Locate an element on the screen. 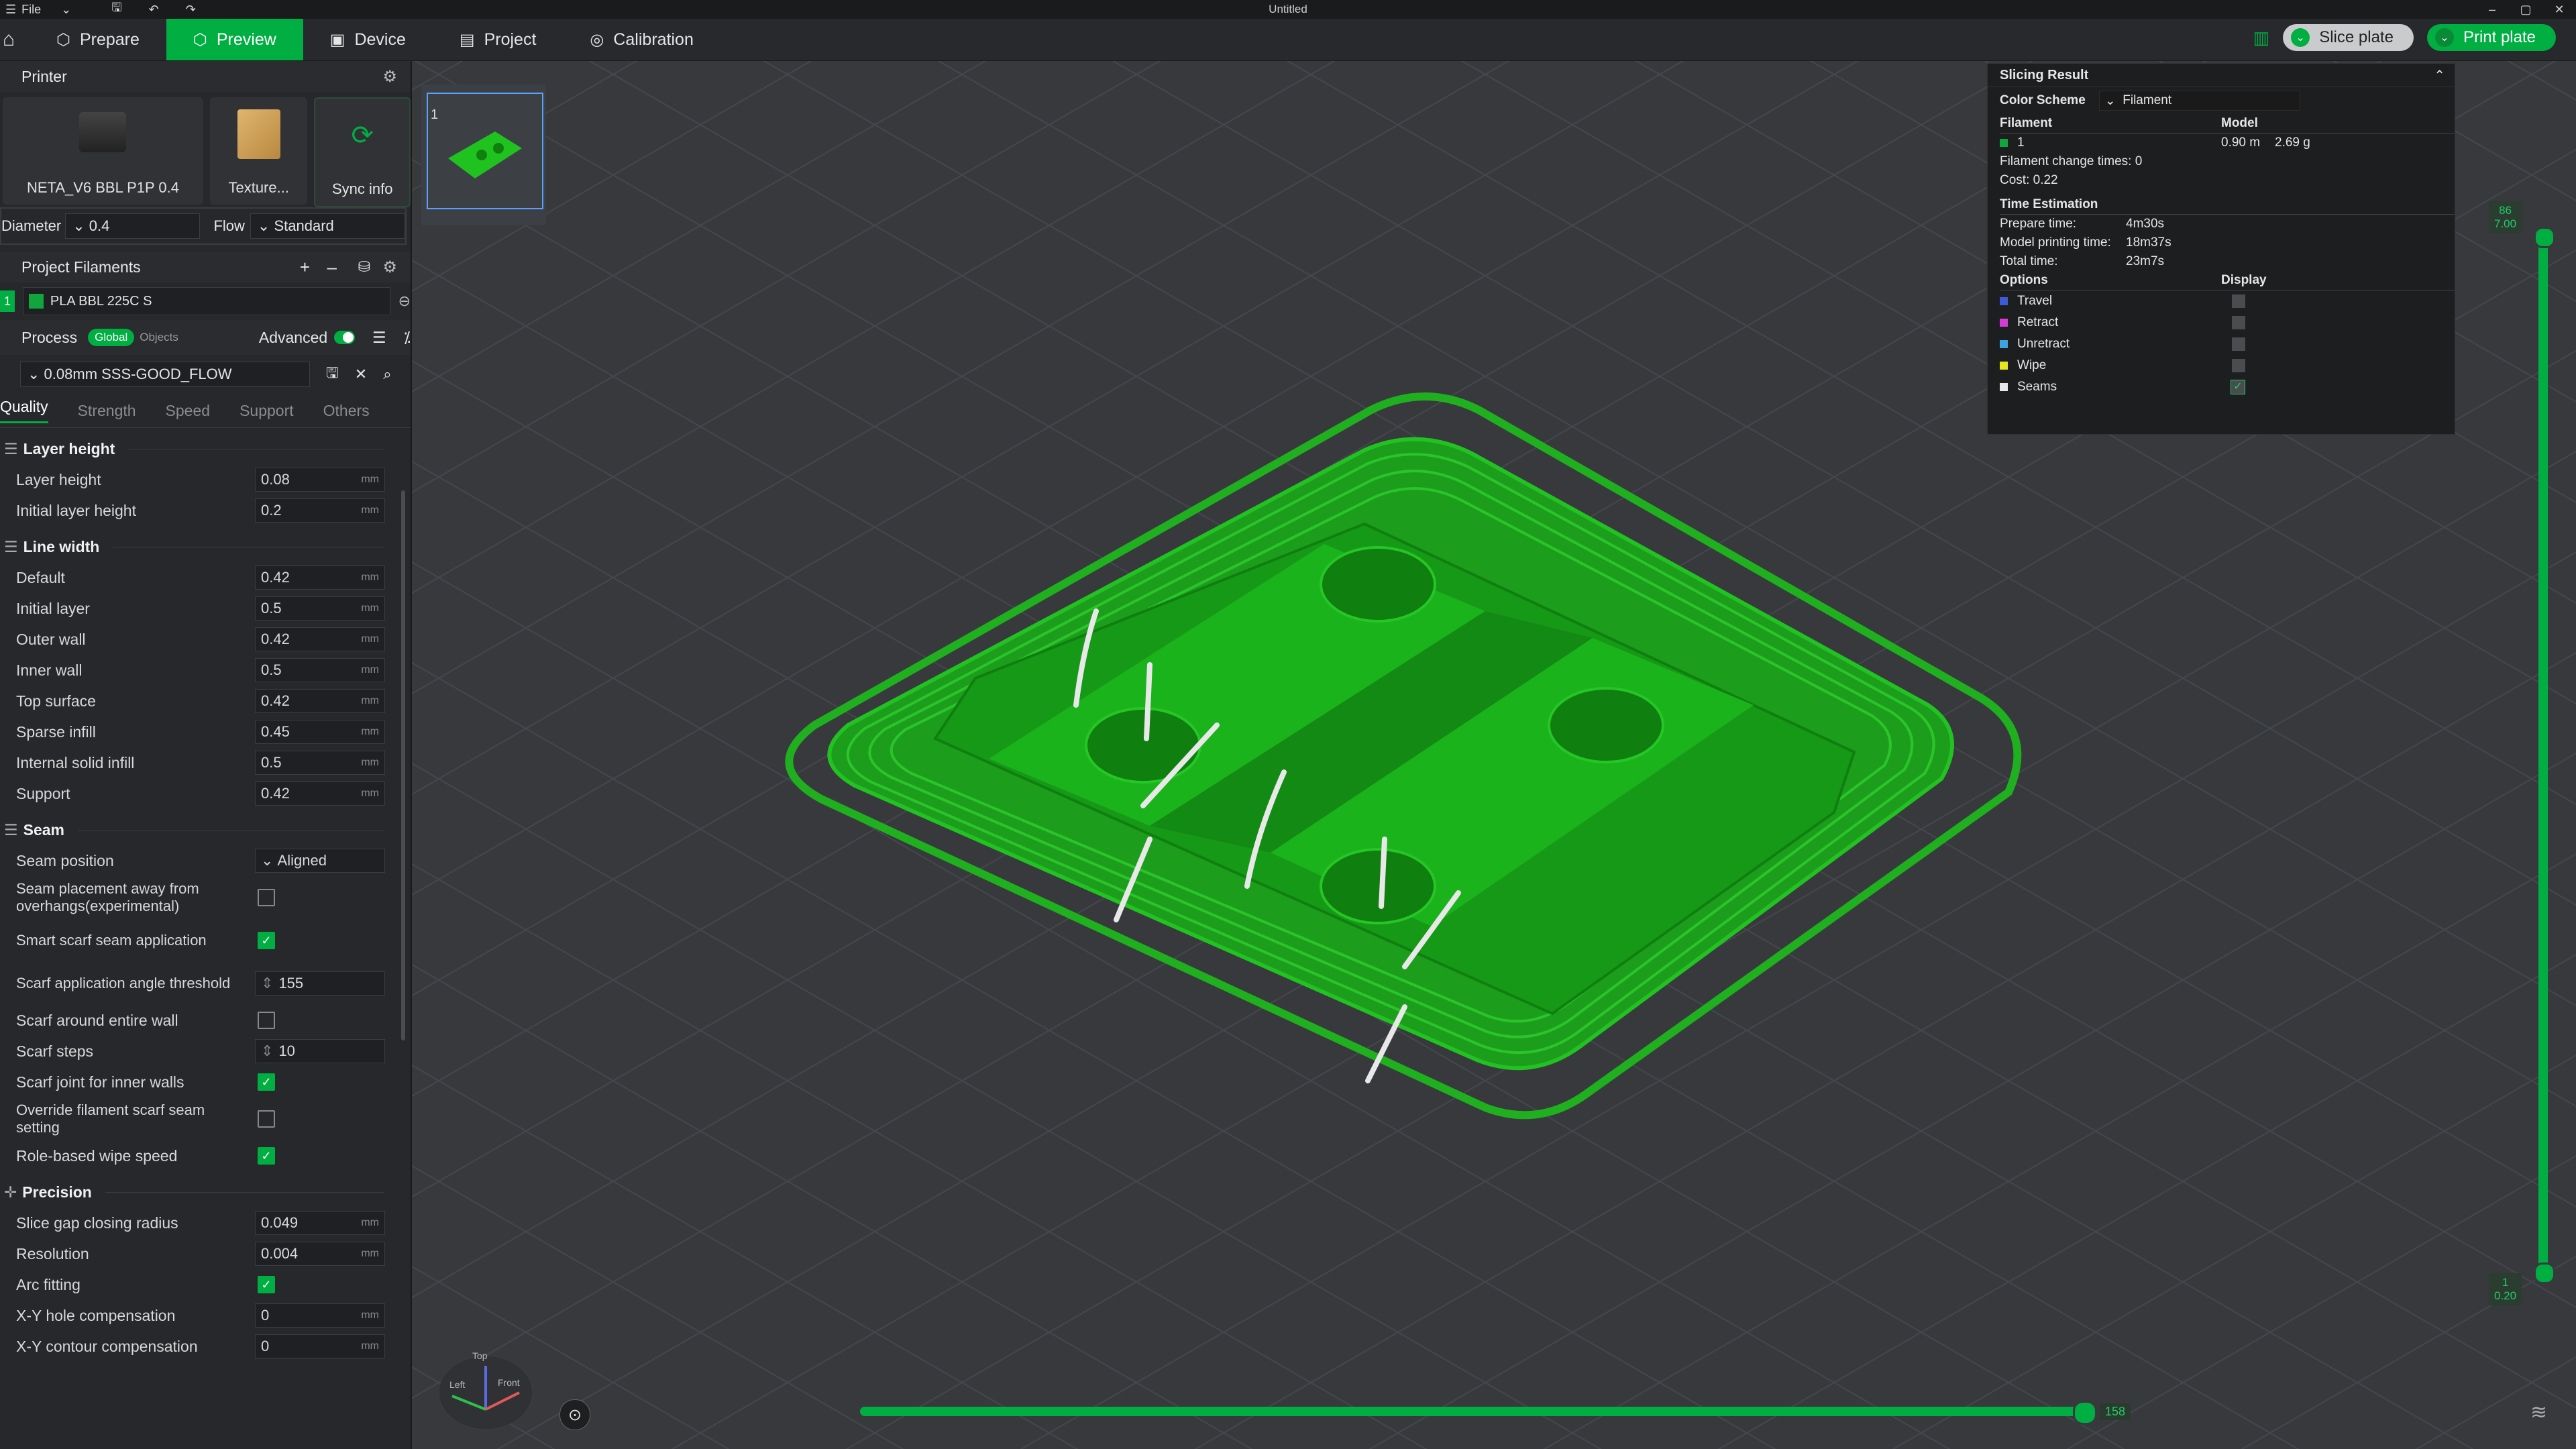 Image resolution: width=2576 pixels, height=1449 pixels. tab-strength: Strength is located at coordinates (107, 411).